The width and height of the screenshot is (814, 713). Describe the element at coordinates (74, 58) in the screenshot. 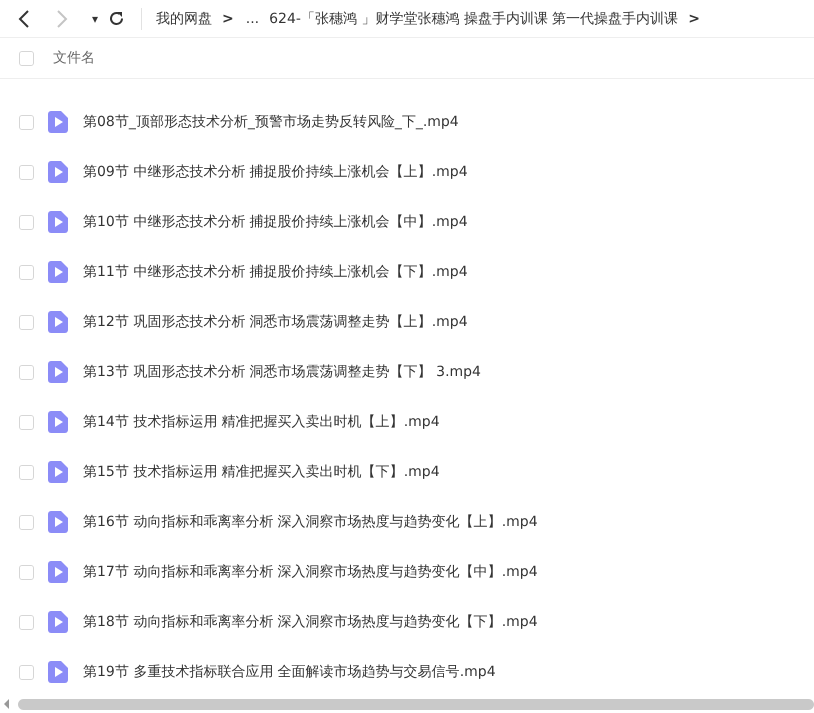

I see `column-header: 文件名` at that location.